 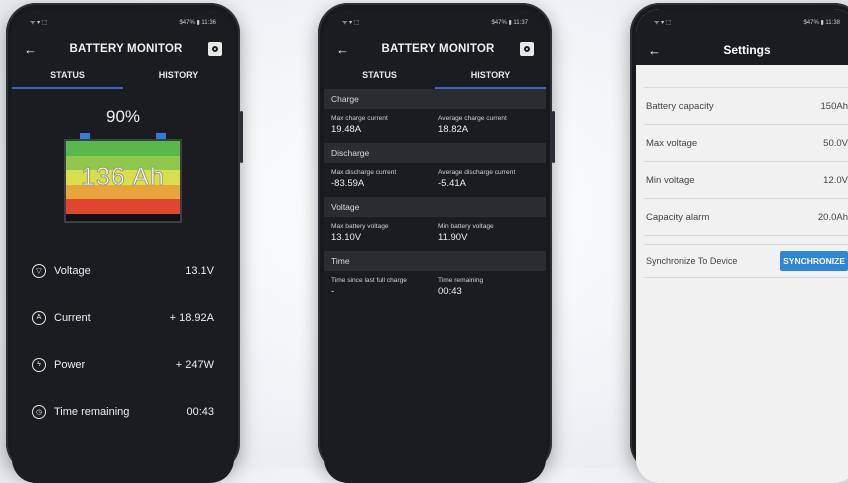 What do you see at coordinates (364, 172) in the screenshot?
I see `stat-label: Max discharge current` at bounding box center [364, 172].